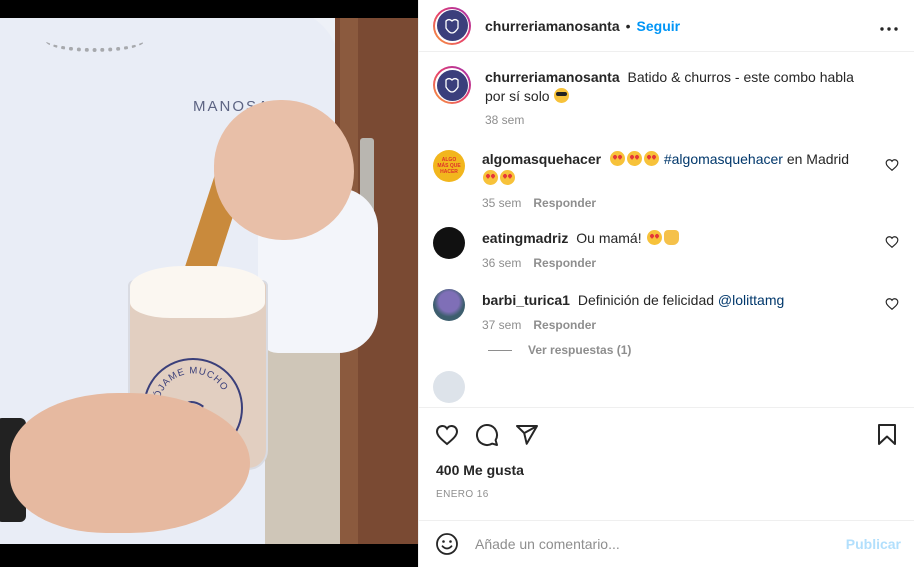  I want to click on comment-input, so click(660, 544).